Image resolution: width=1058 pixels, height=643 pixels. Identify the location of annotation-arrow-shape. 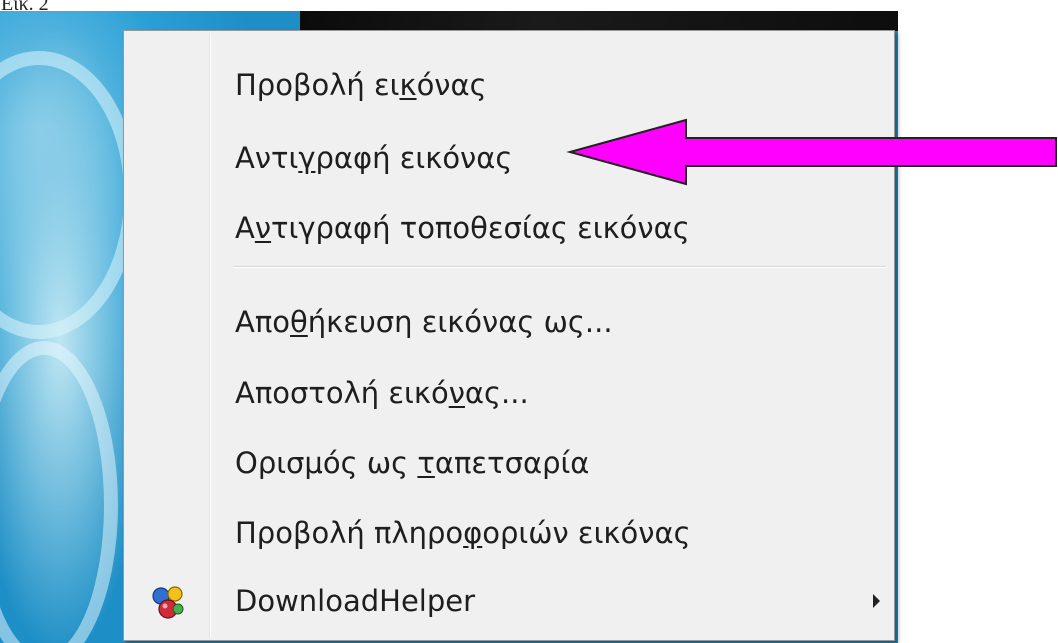
(811, 152).